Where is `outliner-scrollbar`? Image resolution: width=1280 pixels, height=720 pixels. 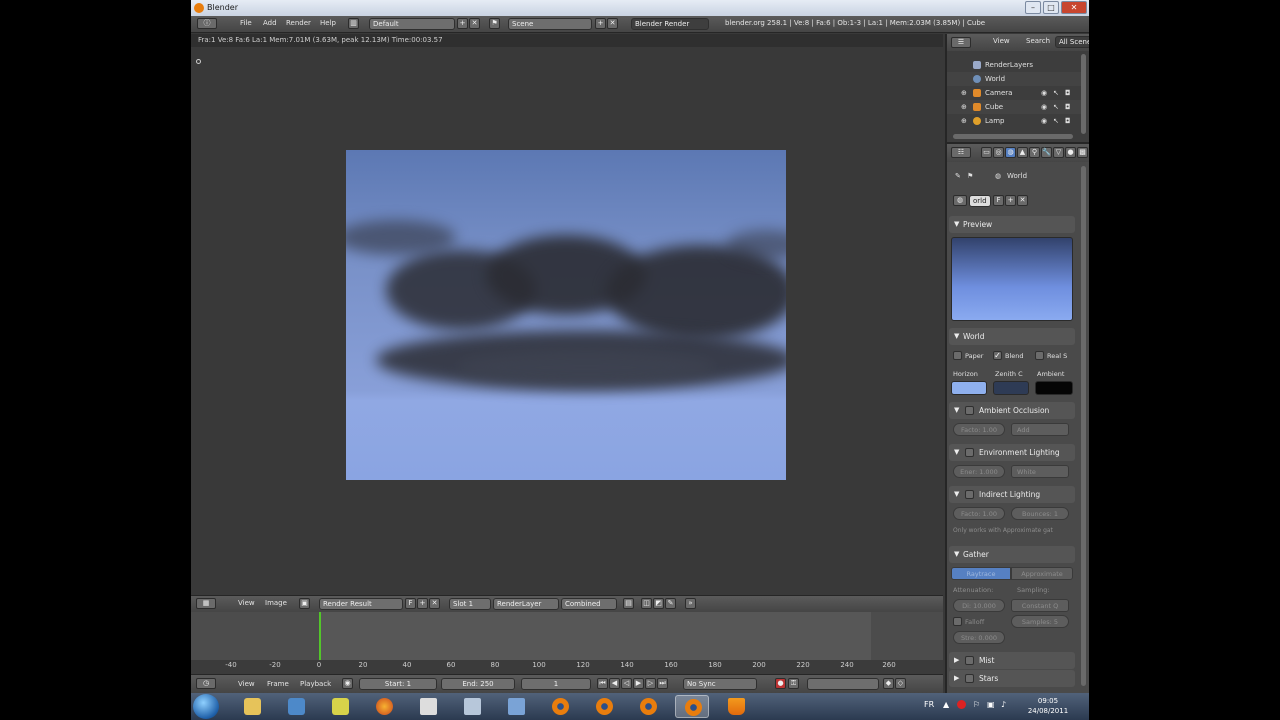 outliner-scrollbar is located at coordinates (1083, 94).